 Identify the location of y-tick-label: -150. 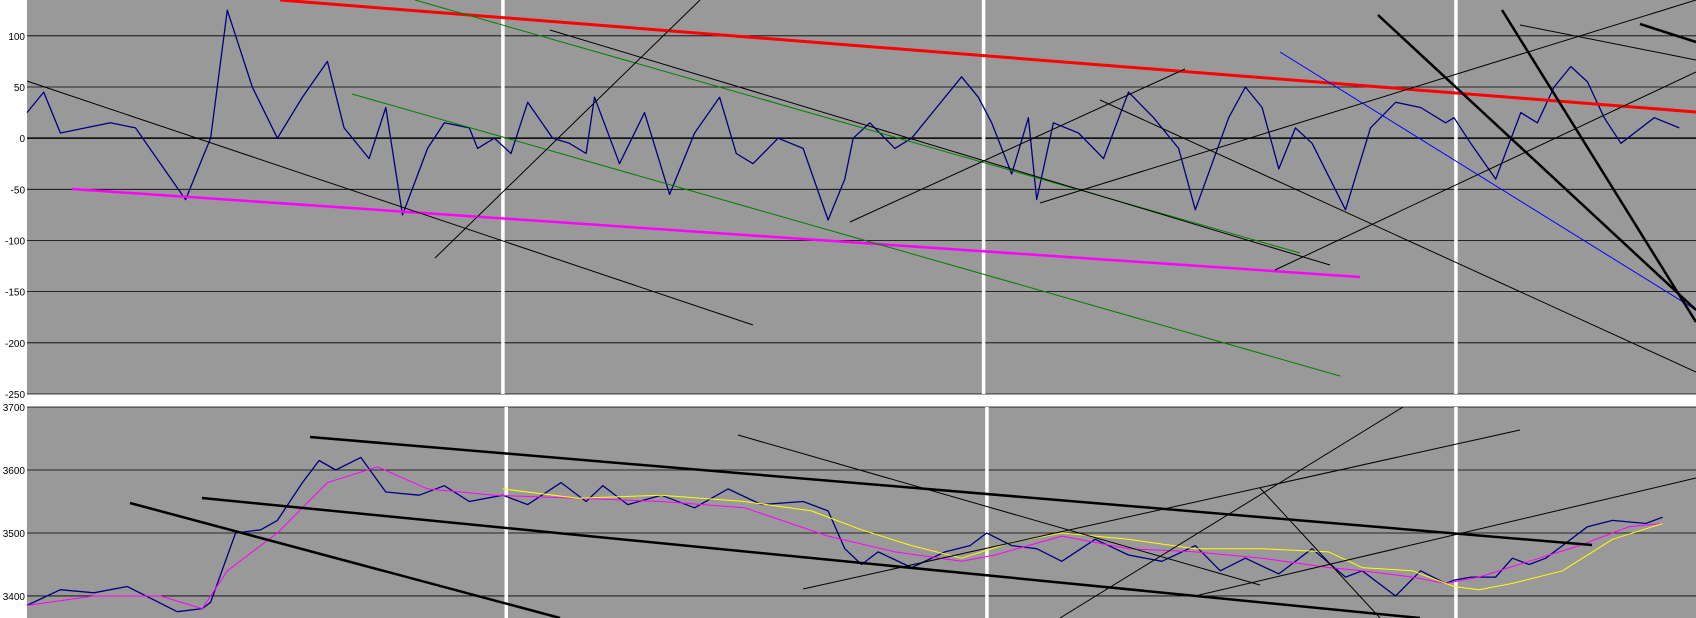
(15, 293).